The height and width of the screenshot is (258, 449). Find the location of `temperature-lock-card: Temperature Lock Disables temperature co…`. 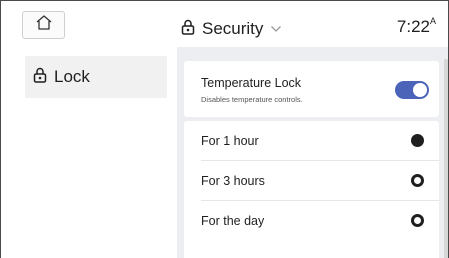

temperature-lock-card: Temperature Lock Disables temperature co… is located at coordinates (311, 89).